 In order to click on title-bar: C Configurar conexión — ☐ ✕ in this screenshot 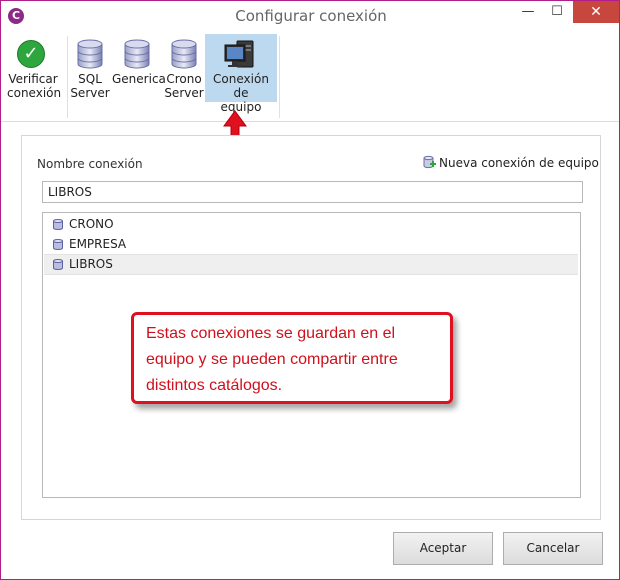, I will do `click(310, 16)`.